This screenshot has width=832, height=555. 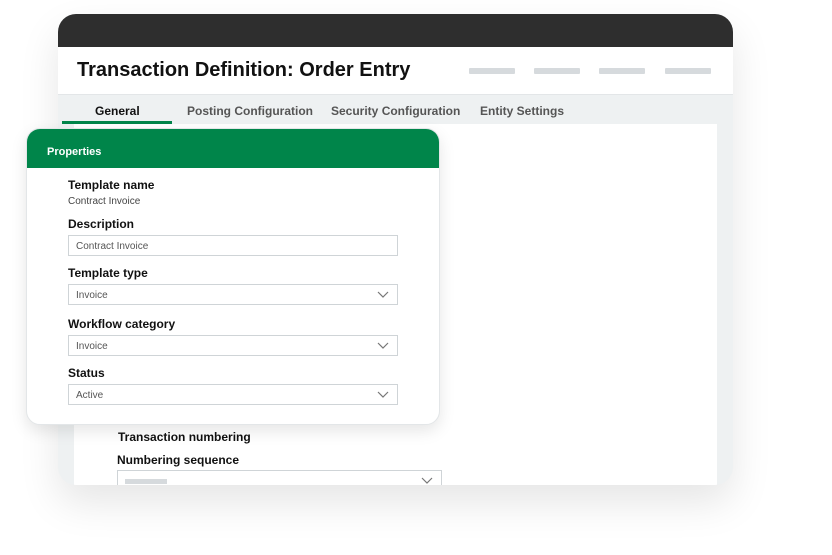 I want to click on page-header: Transaction Definition: Order Entry, so click(x=395, y=71).